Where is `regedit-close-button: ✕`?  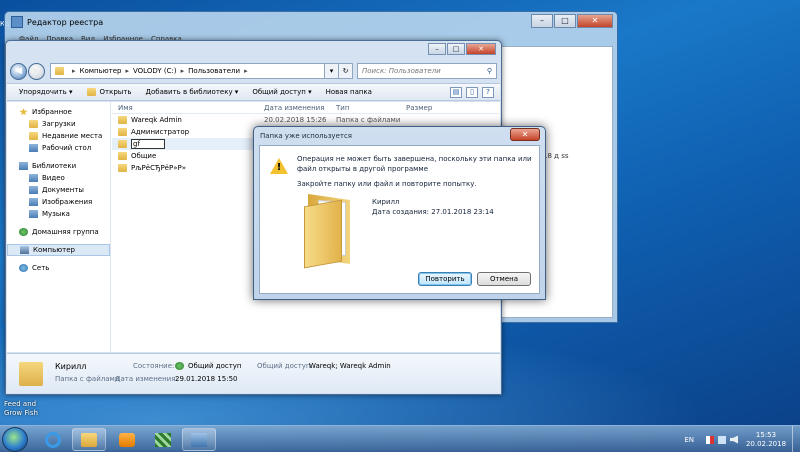 regedit-close-button: ✕ is located at coordinates (595, 21).